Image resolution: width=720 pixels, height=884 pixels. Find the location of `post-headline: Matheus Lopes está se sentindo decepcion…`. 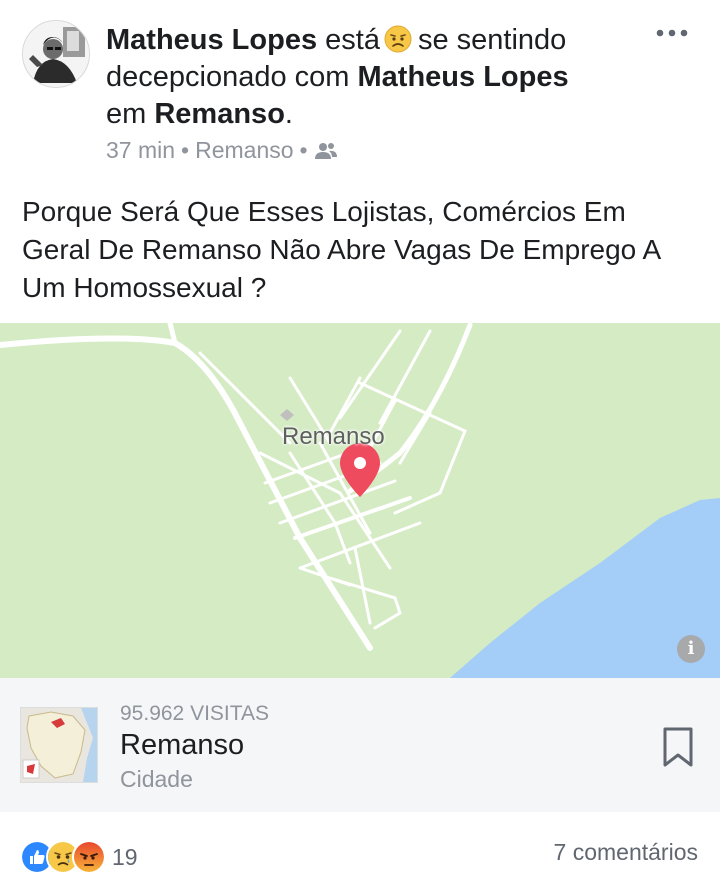

post-headline: Matheus Lopes está se sentindo decepcion… is located at coordinates (376, 77).